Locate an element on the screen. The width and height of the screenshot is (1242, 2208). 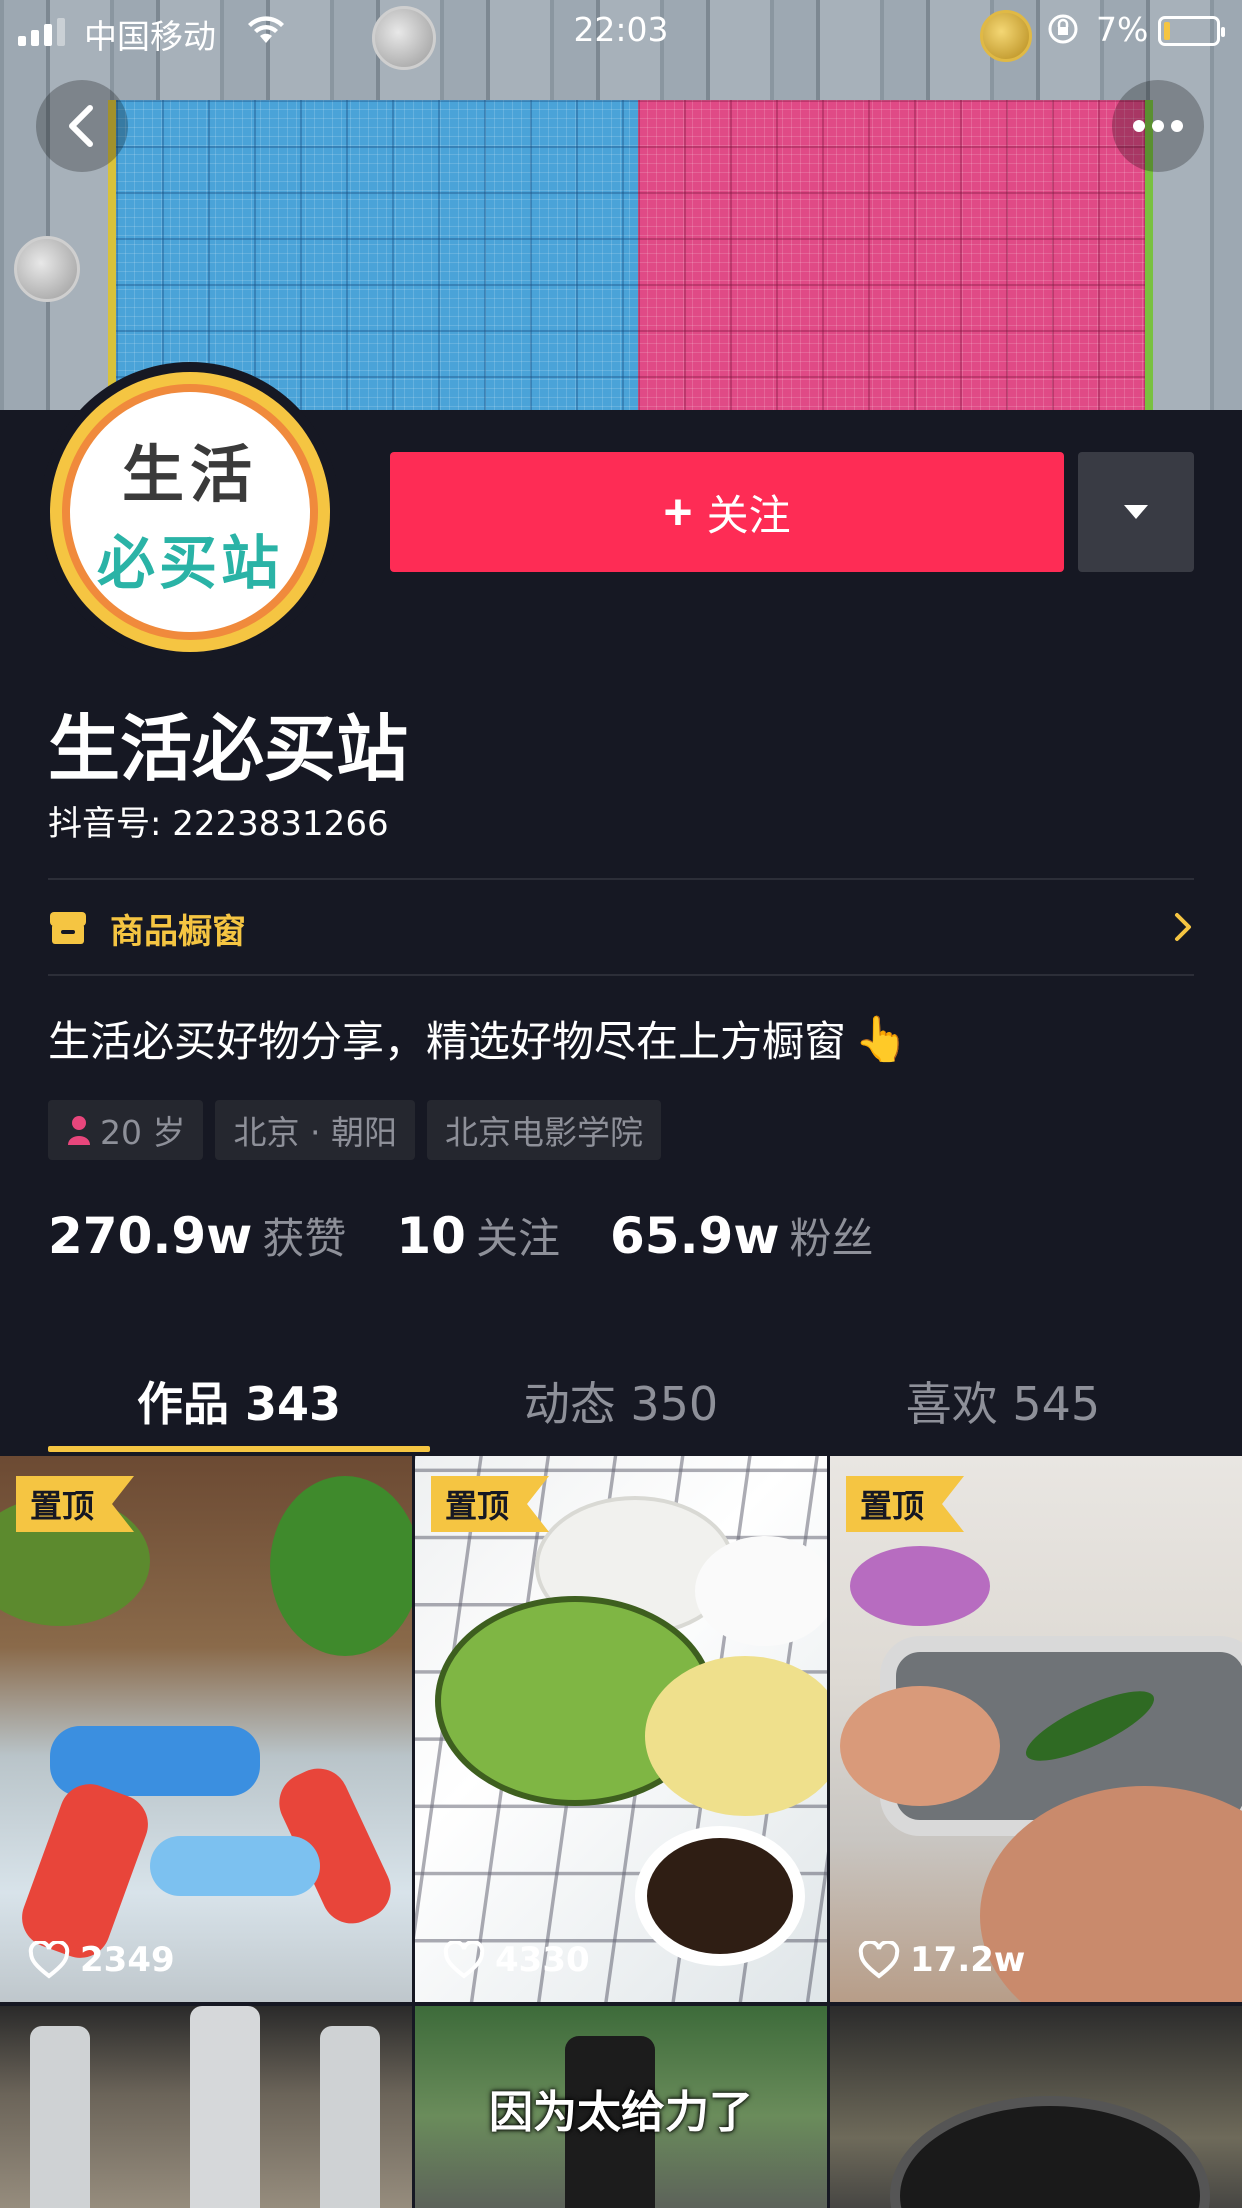
cover-notebook-pink is located at coordinates (895, 255).